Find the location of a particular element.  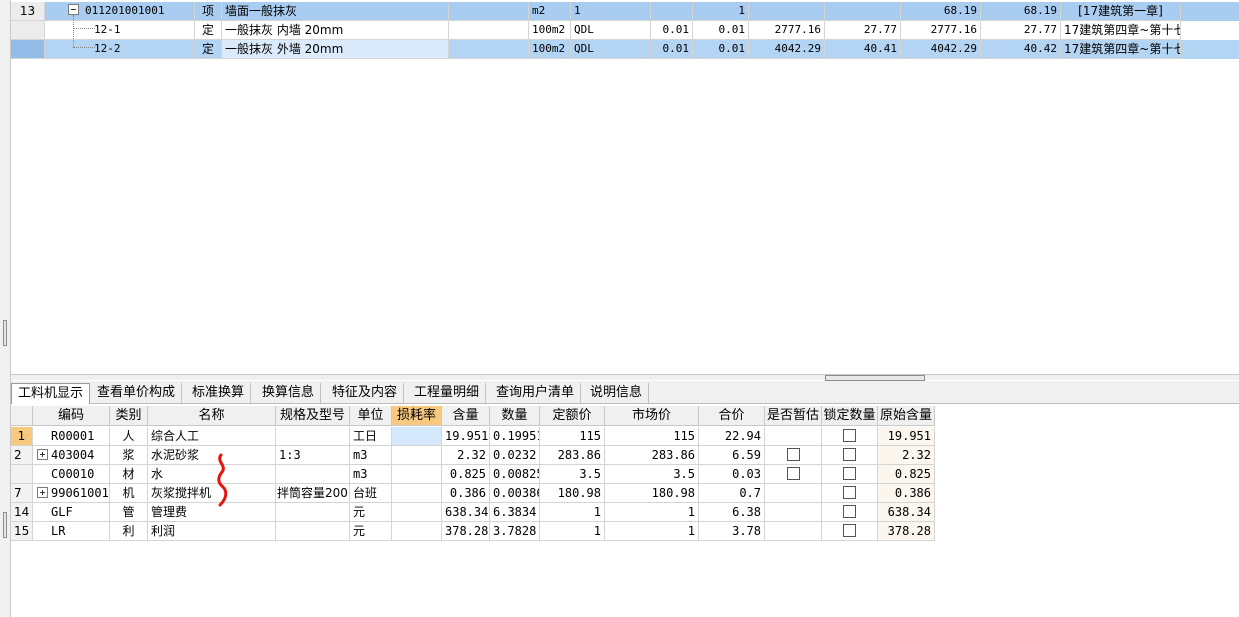

resource-quantity: 0.0232 is located at coordinates (515, 455).